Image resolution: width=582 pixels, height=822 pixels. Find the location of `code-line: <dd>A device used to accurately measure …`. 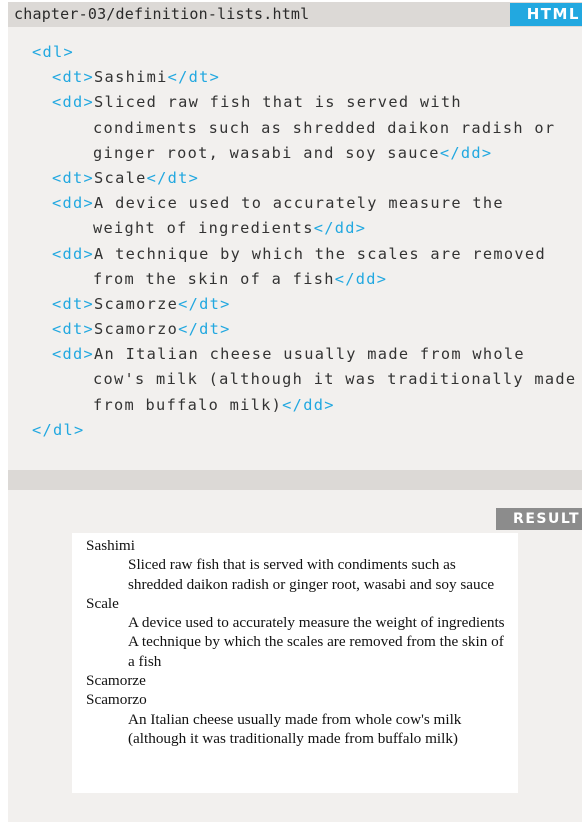

code-line: <dd>A device used to accurately measure … is located at coordinates (292, 203).